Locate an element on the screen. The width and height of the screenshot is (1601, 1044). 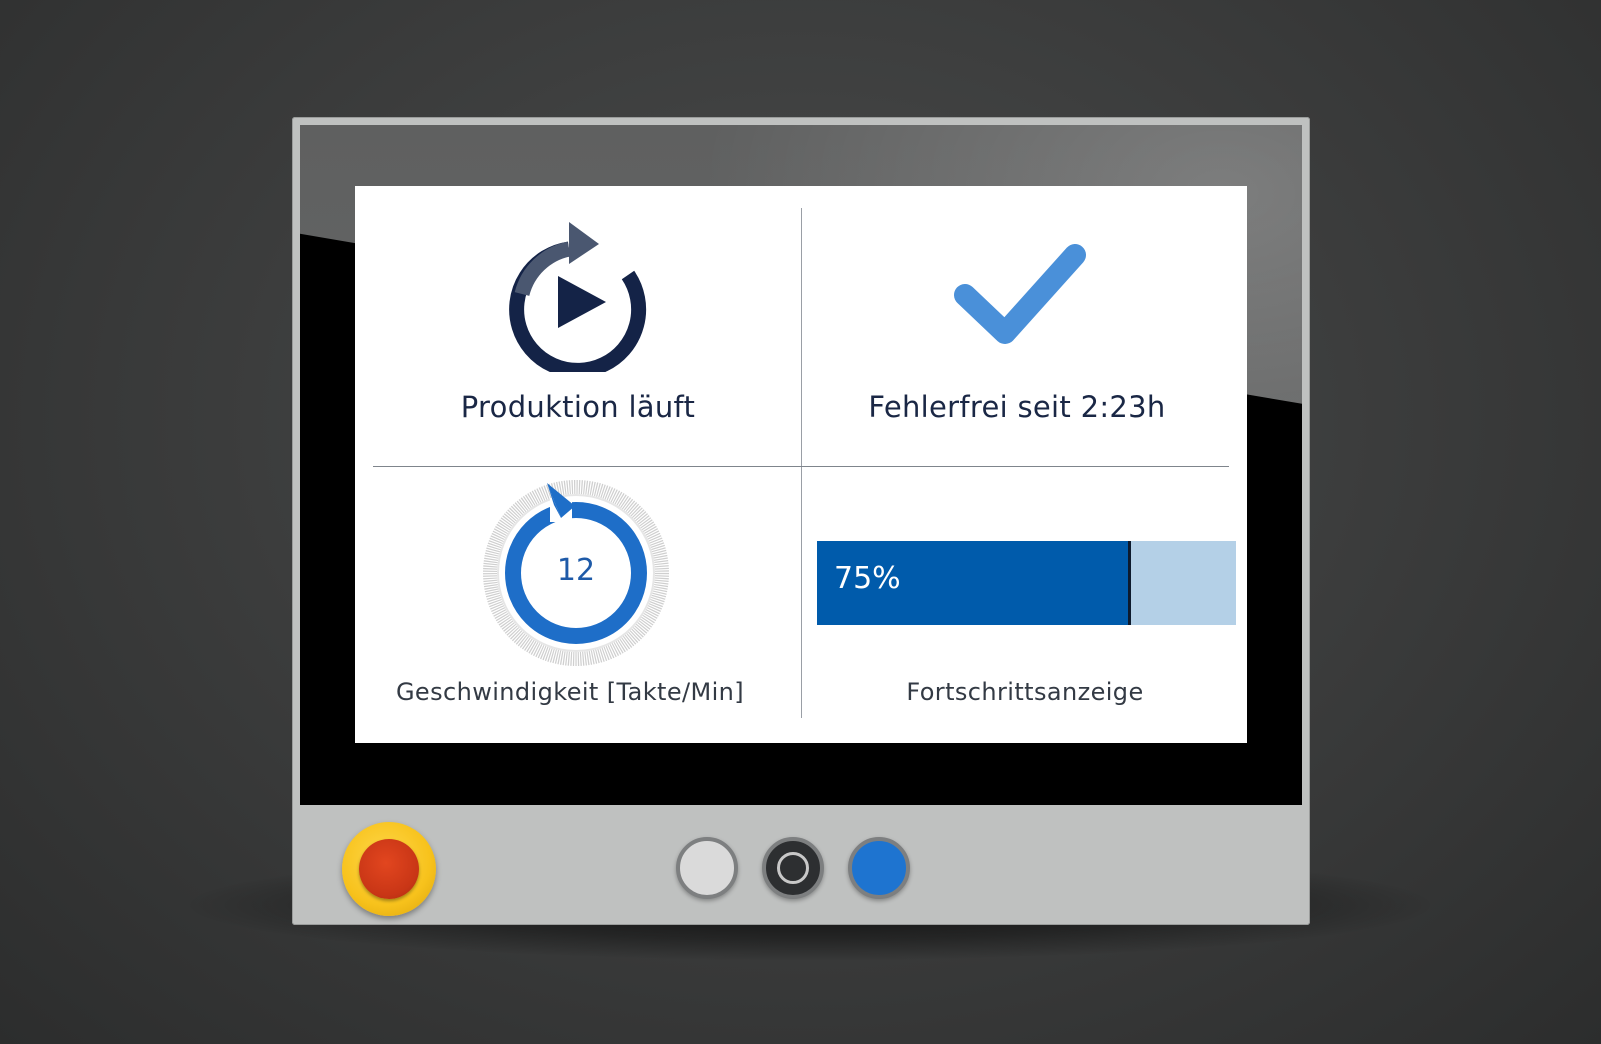
progress-bar: 75% is located at coordinates (1026, 583).